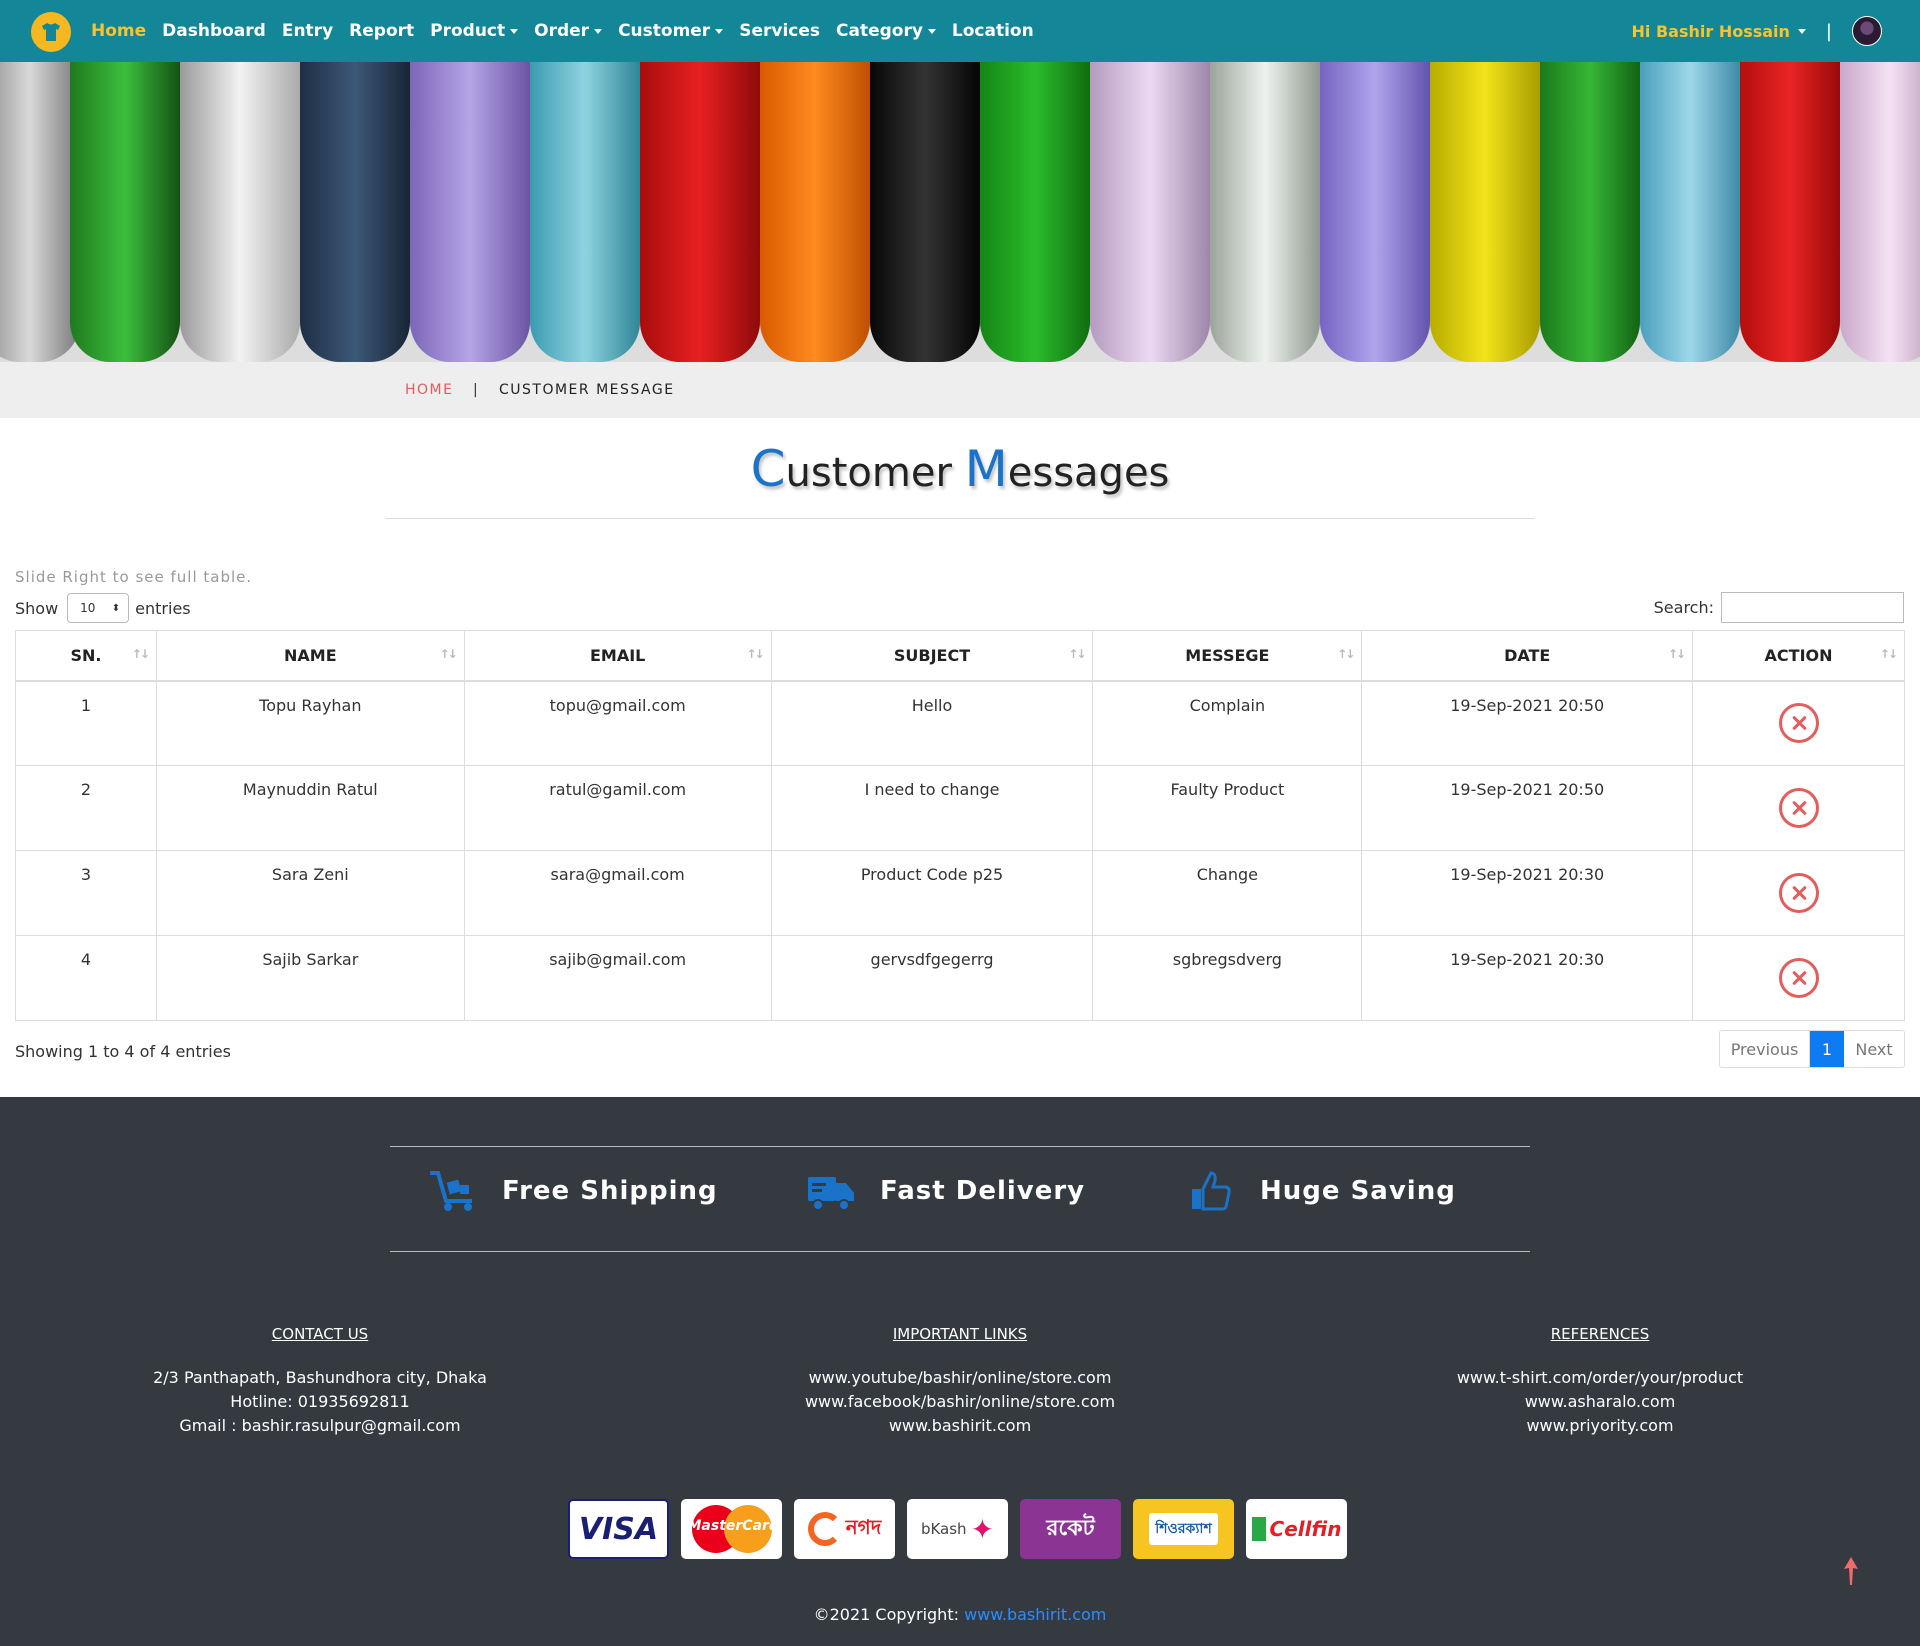  What do you see at coordinates (768, 469) in the screenshot?
I see `title-cap-c: C` at bounding box center [768, 469].